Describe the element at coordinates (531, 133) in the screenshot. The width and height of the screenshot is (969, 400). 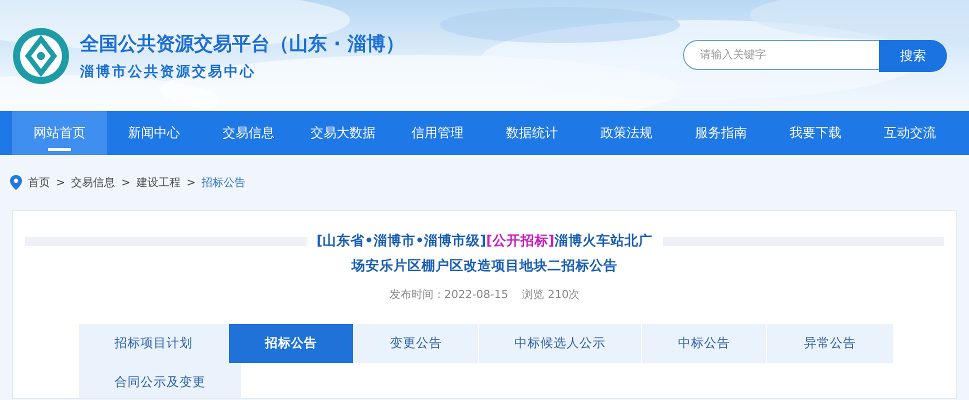
I see `nav-tab: 数据统计` at that location.